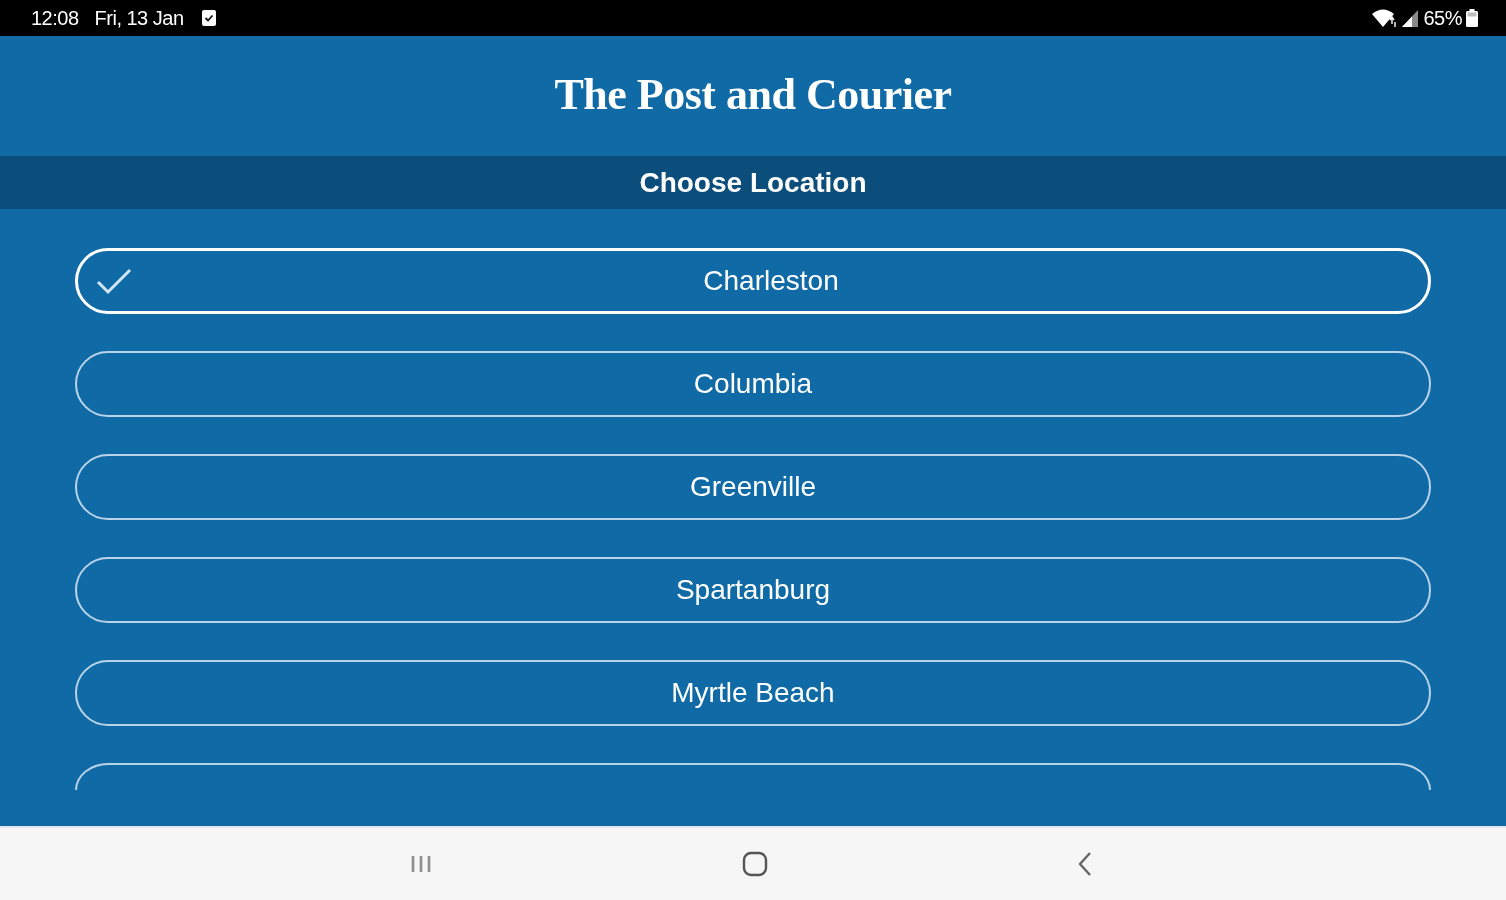 This screenshot has height=900, width=1506. What do you see at coordinates (753, 281) in the screenshot?
I see `location-button: Charleston` at bounding box center [753, 281].